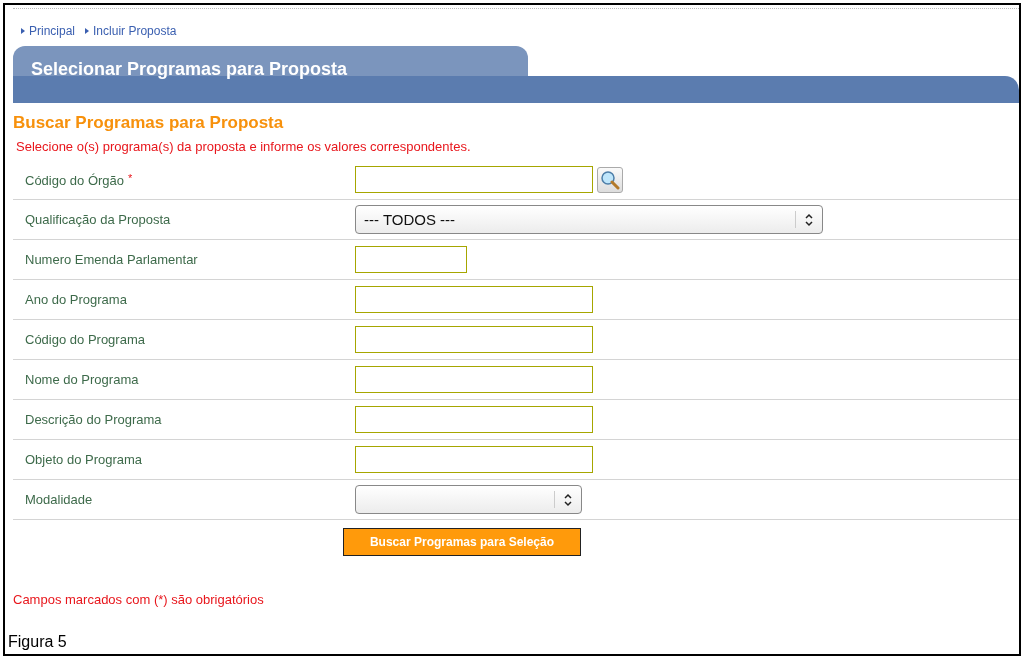  Describe the element at coordinates (139, 599) in the screenshot. I see `required-note: Campos marcados com (*) são obrigatórios` at that location.